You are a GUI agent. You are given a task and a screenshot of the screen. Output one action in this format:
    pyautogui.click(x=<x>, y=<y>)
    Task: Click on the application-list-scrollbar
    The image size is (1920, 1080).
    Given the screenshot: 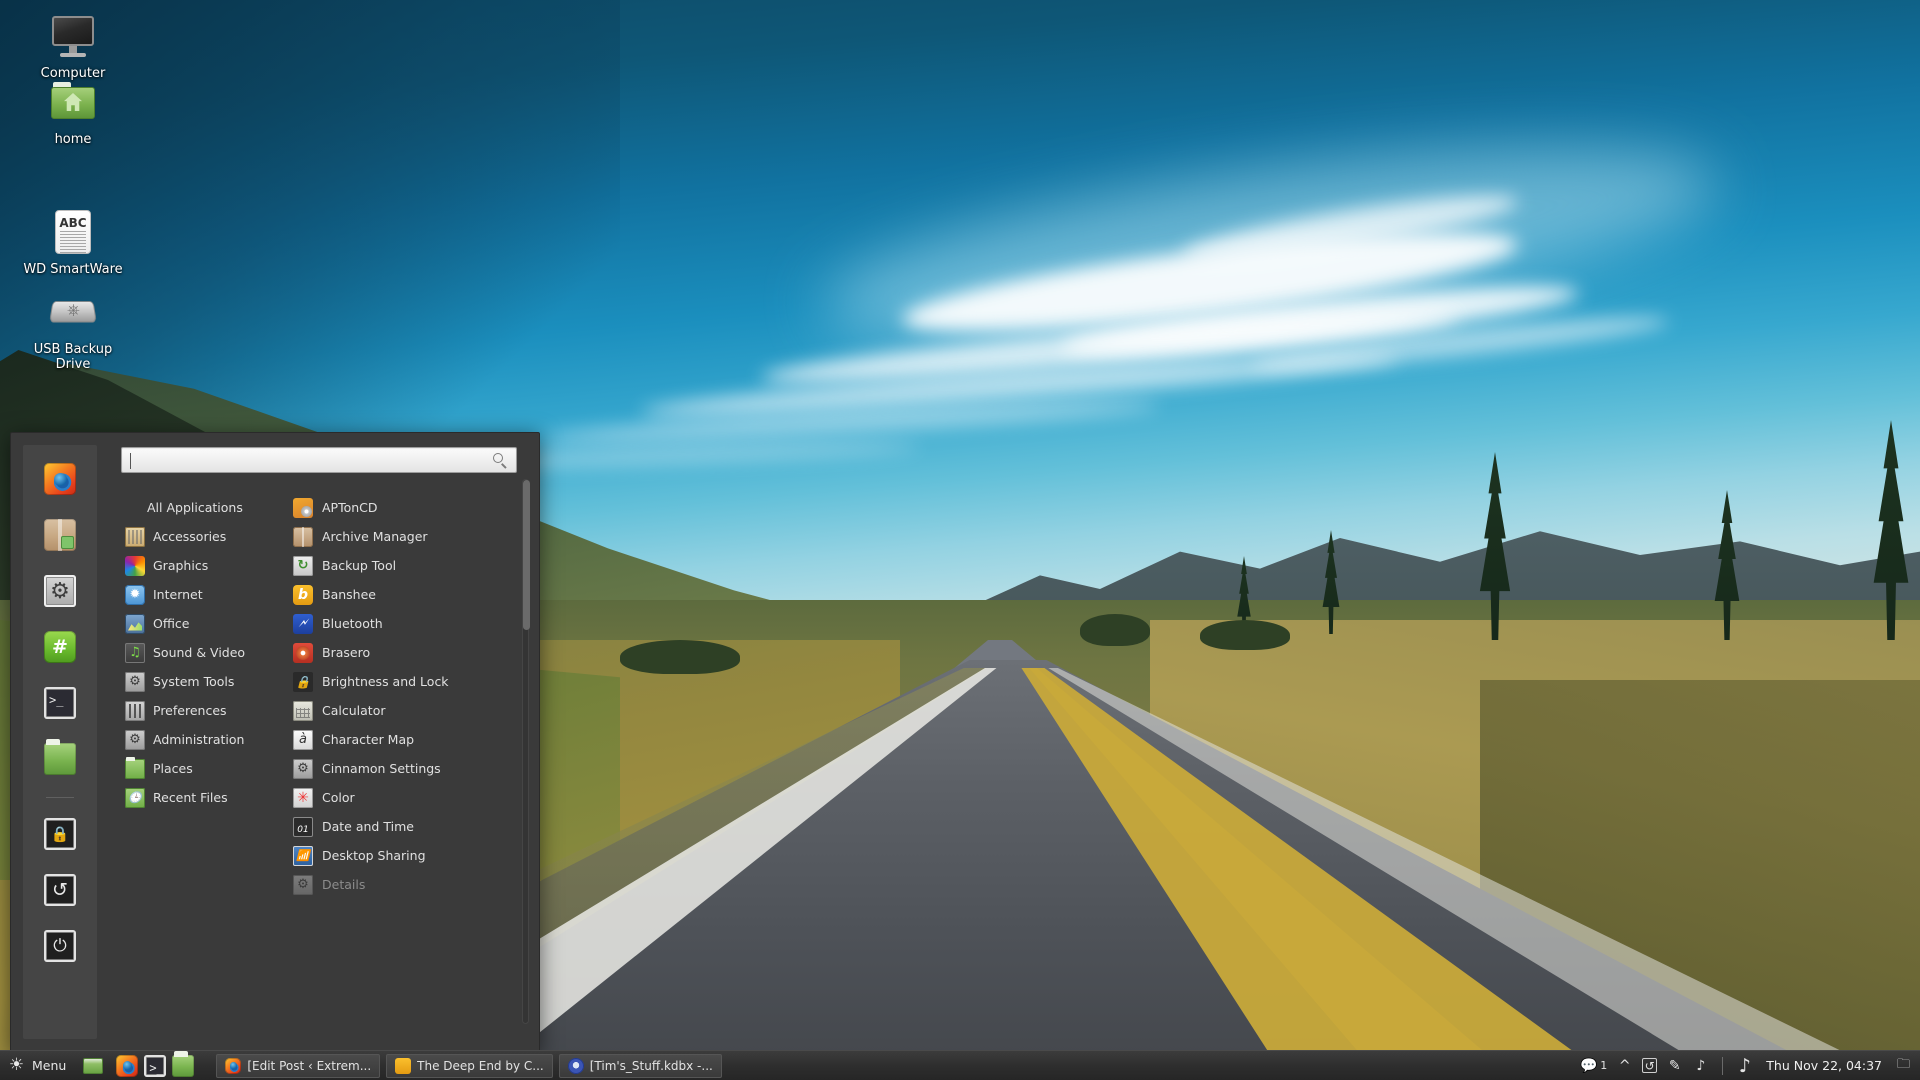 What is the action you would take?
    pyautogui.click(x=526, y=751)
    